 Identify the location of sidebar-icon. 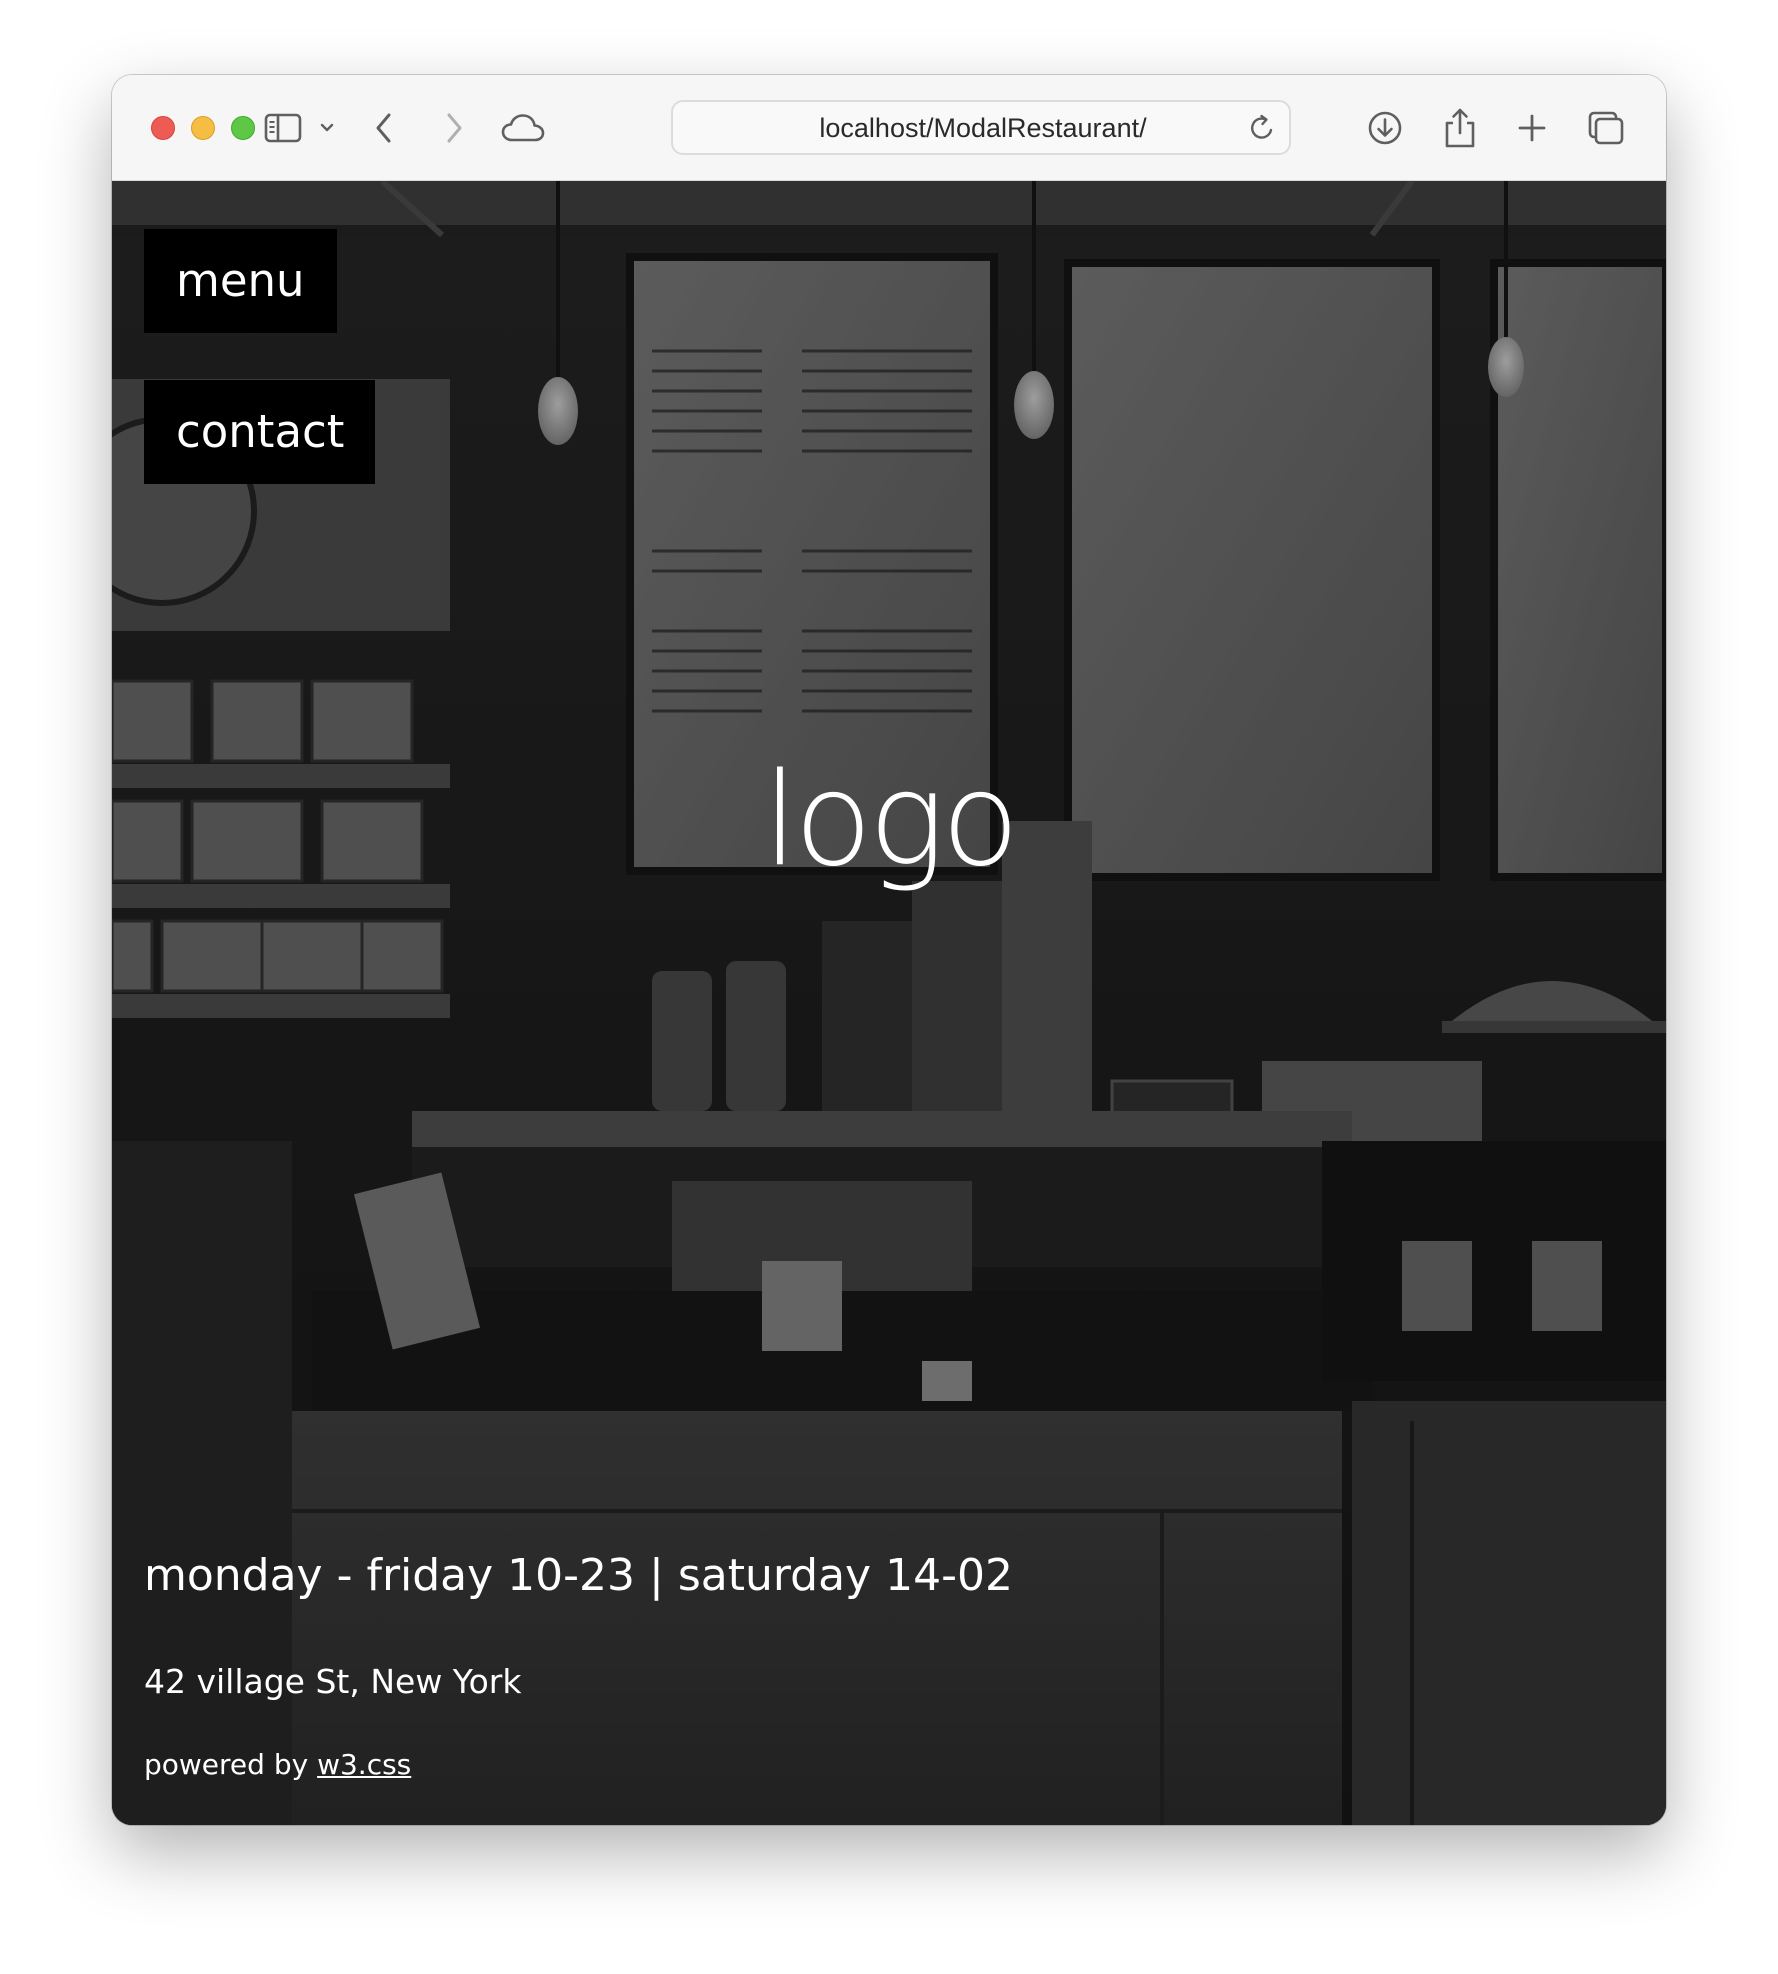
(283, 128).